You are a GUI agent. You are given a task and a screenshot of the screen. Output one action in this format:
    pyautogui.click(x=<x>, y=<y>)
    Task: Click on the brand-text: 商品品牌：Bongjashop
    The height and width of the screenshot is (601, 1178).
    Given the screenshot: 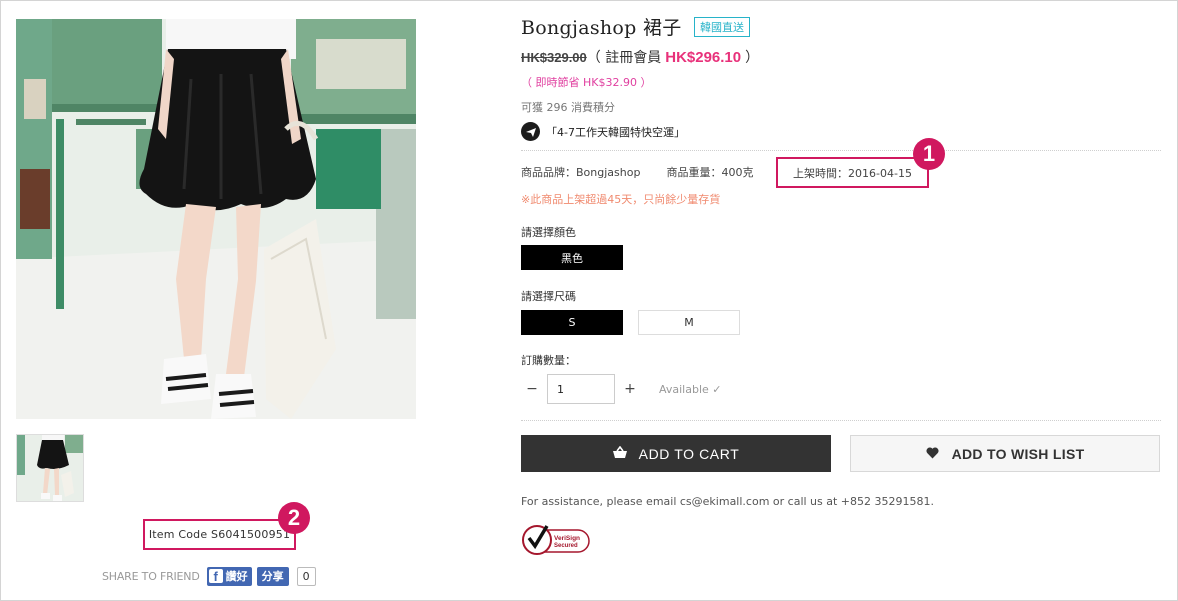 What is the action you would take?
    pyautogui.click(x=581, y=172)
    